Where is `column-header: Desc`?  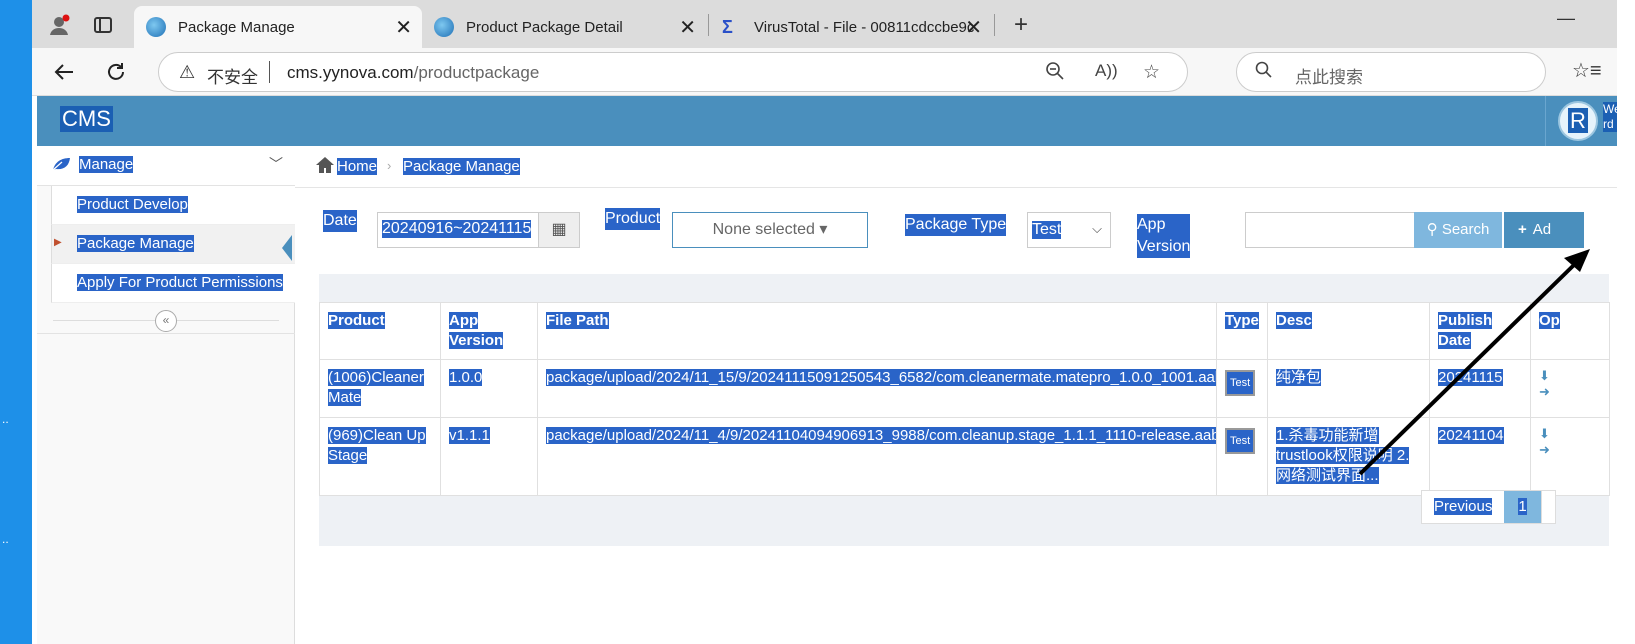
column-header: Desc is located at coordinates (1348, 331).